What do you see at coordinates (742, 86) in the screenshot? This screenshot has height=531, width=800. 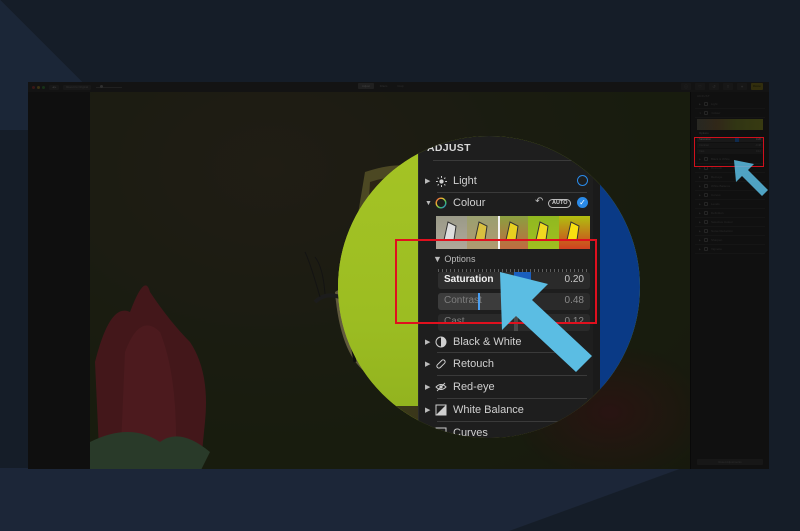 I see `magic-wand-icon: ✦` at bounding box center [742, 86].